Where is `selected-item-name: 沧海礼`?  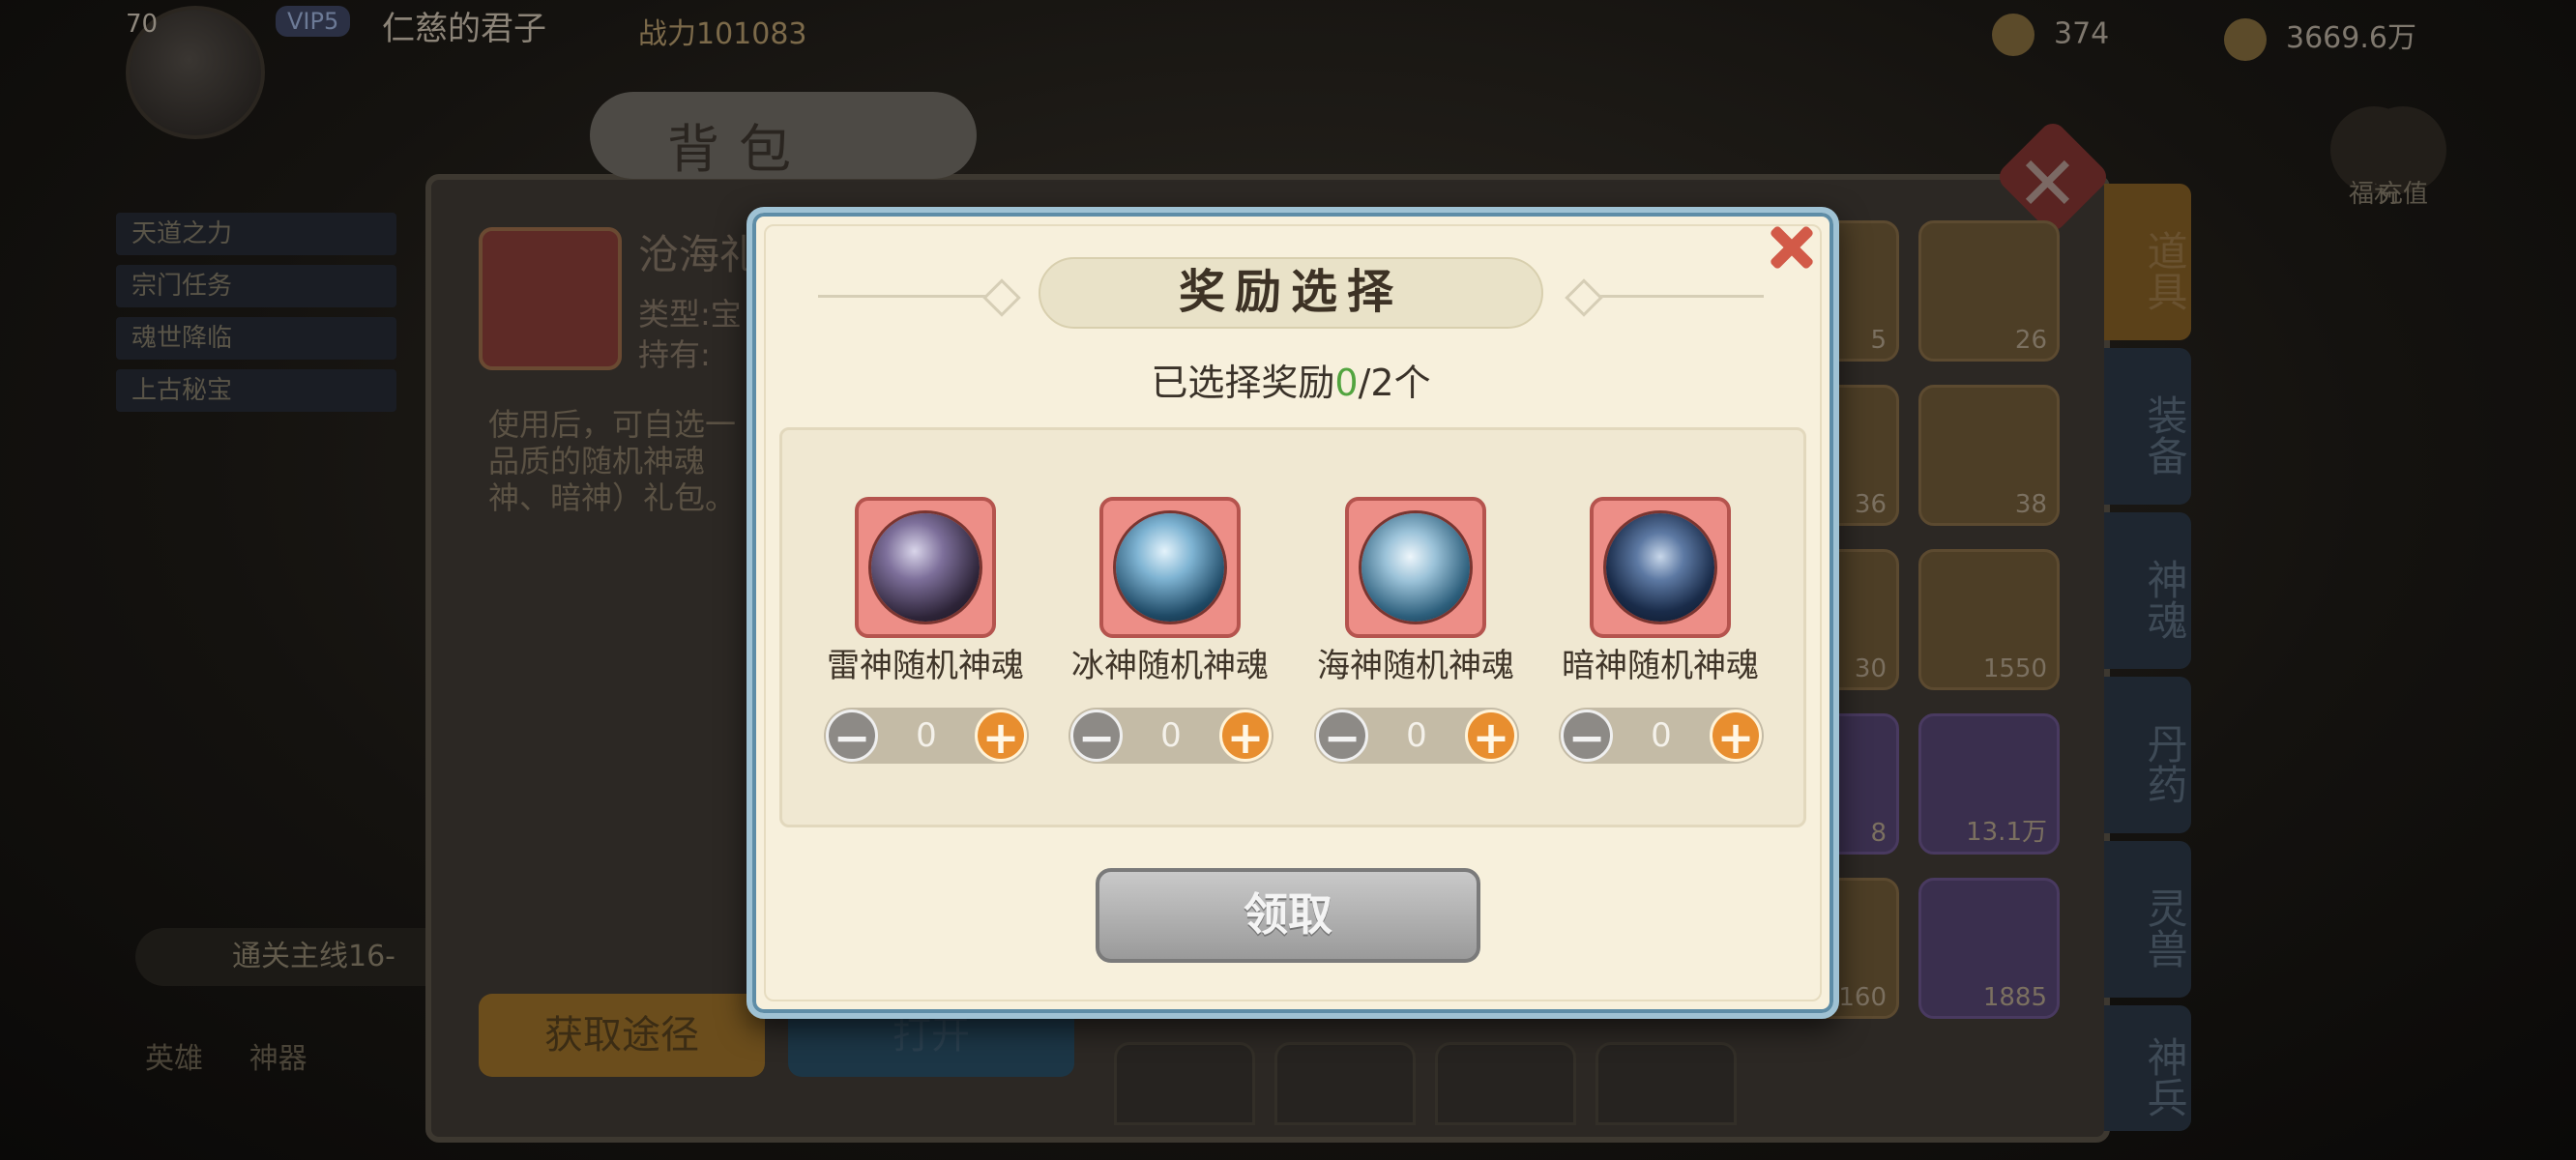
selected-item-name: 沧海礼 is located at coordinates (699, 254).